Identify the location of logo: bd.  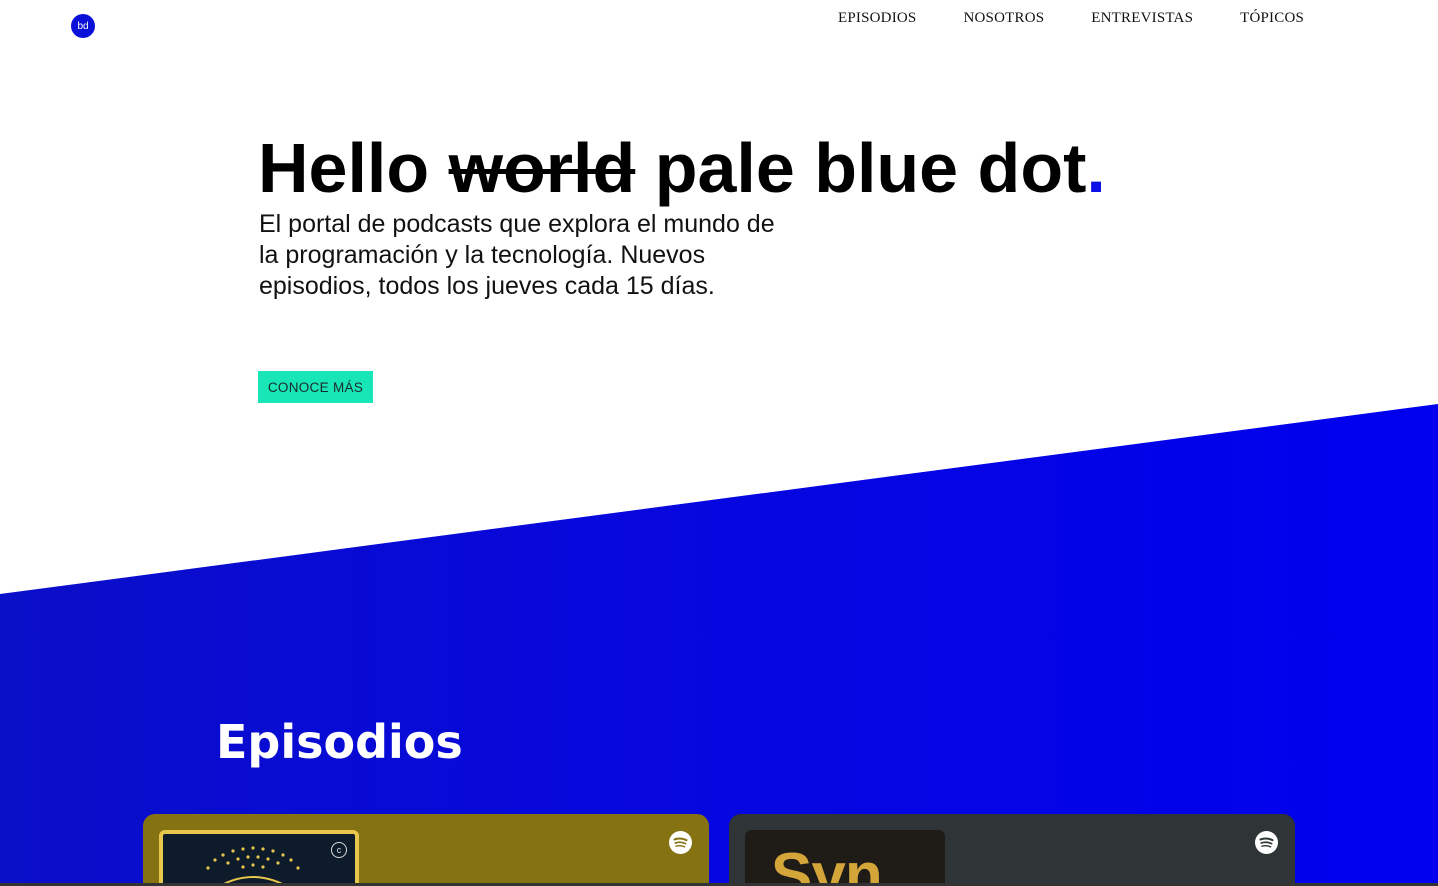
(83, 26).